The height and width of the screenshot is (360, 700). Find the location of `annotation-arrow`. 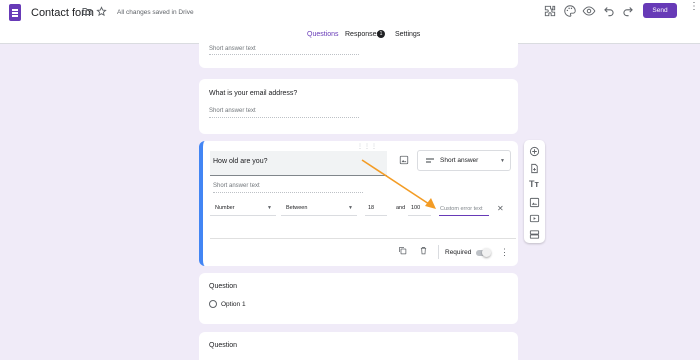

annotation-arrow is located at coordinates (398, 184).